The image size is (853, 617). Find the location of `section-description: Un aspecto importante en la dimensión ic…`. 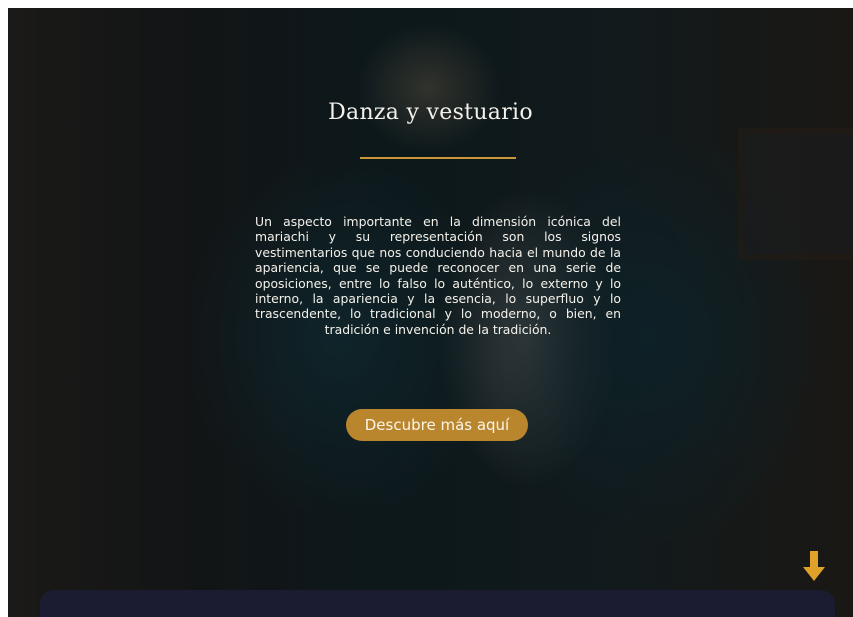

section-description: Un aspecto importante en la dimensión ic… is located at coordinates (438, 275).